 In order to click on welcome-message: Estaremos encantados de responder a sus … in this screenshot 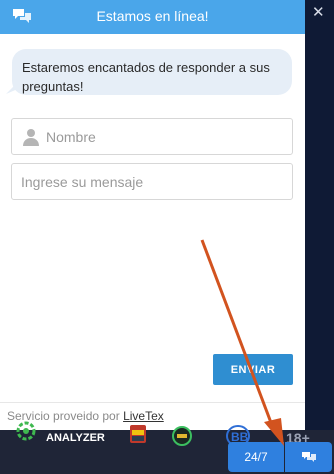, I will do `click(152, 72)`.